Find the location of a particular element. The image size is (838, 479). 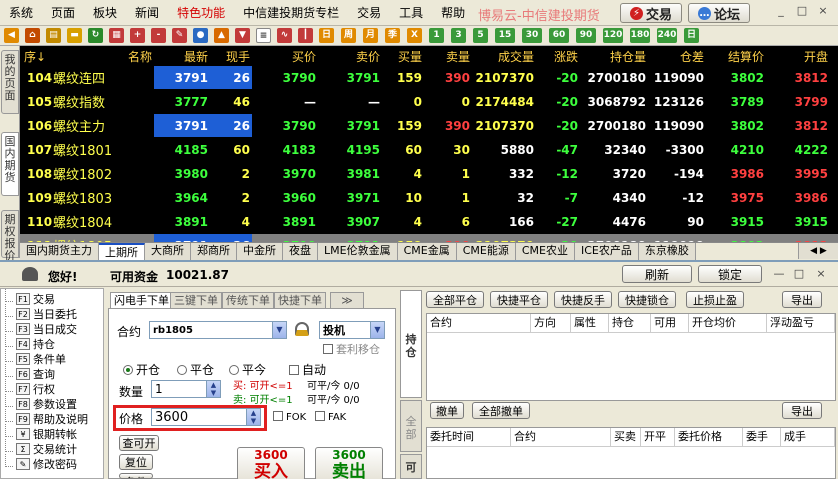

tab-lightning-order: 闪电手下单 is located at coordinates (141, 300).